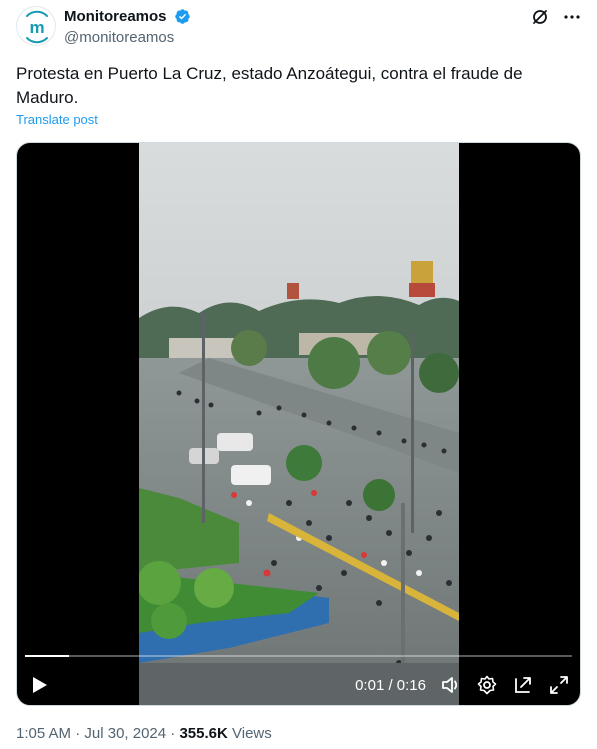 This screenshot has height=749, width=597. I want to click on video-progress-fill, so click(47, 656).